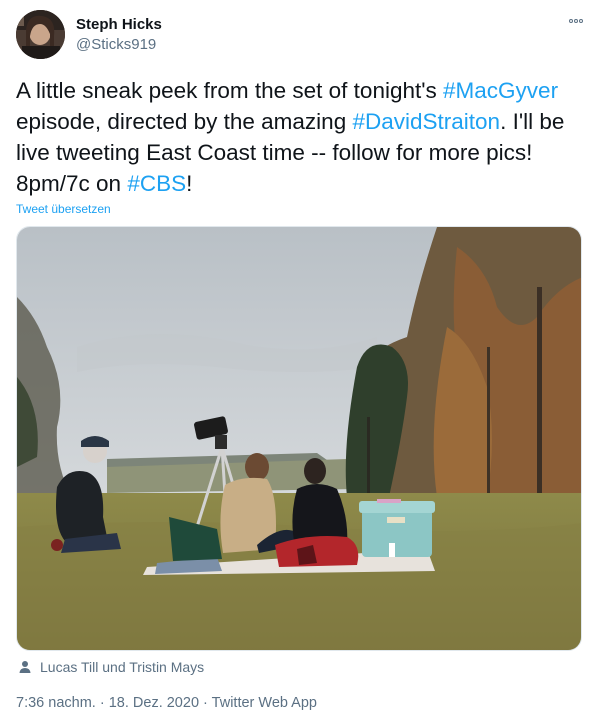 The width and height of the screenshot is (598, 724). Describe the element at coordinates (119, 25) in the screenshot. I see `display-name: Steph Hicks` at that location.